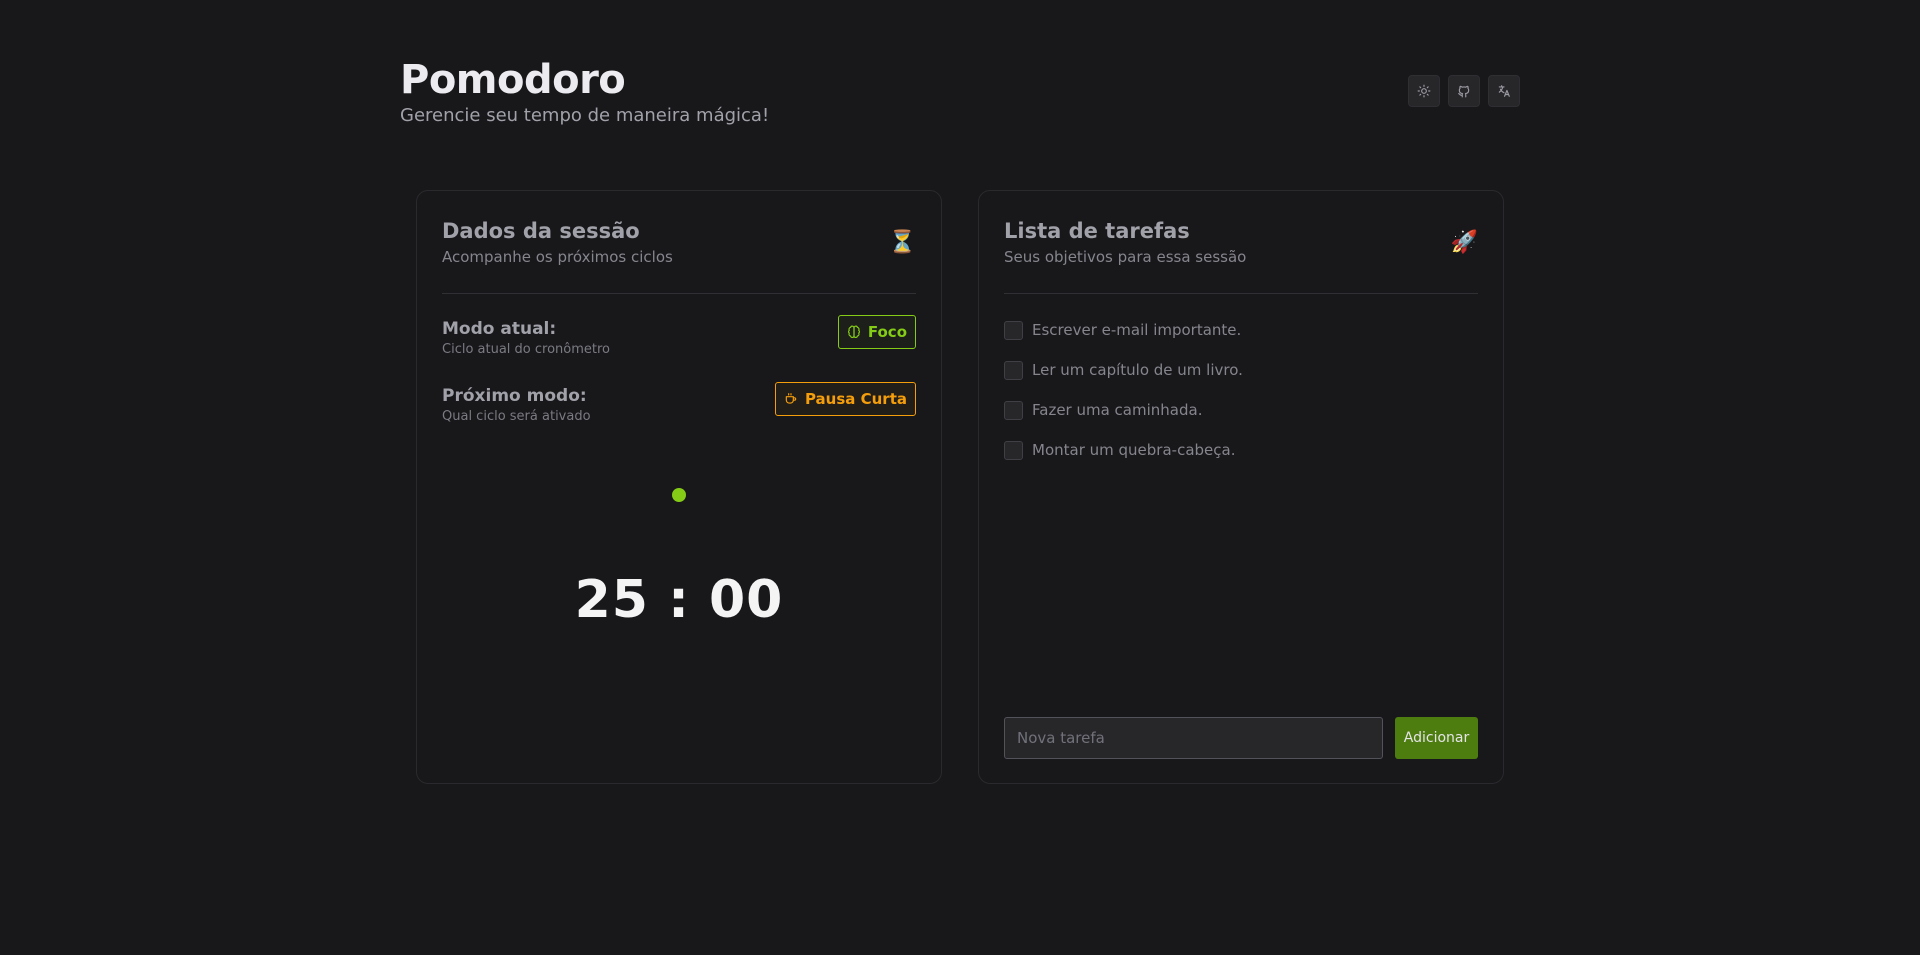 Image resolution: width=1920 pixels, height=955 pixels. I want to click on next-mode-badge-label: Pausa Curta, so click(855, 399).